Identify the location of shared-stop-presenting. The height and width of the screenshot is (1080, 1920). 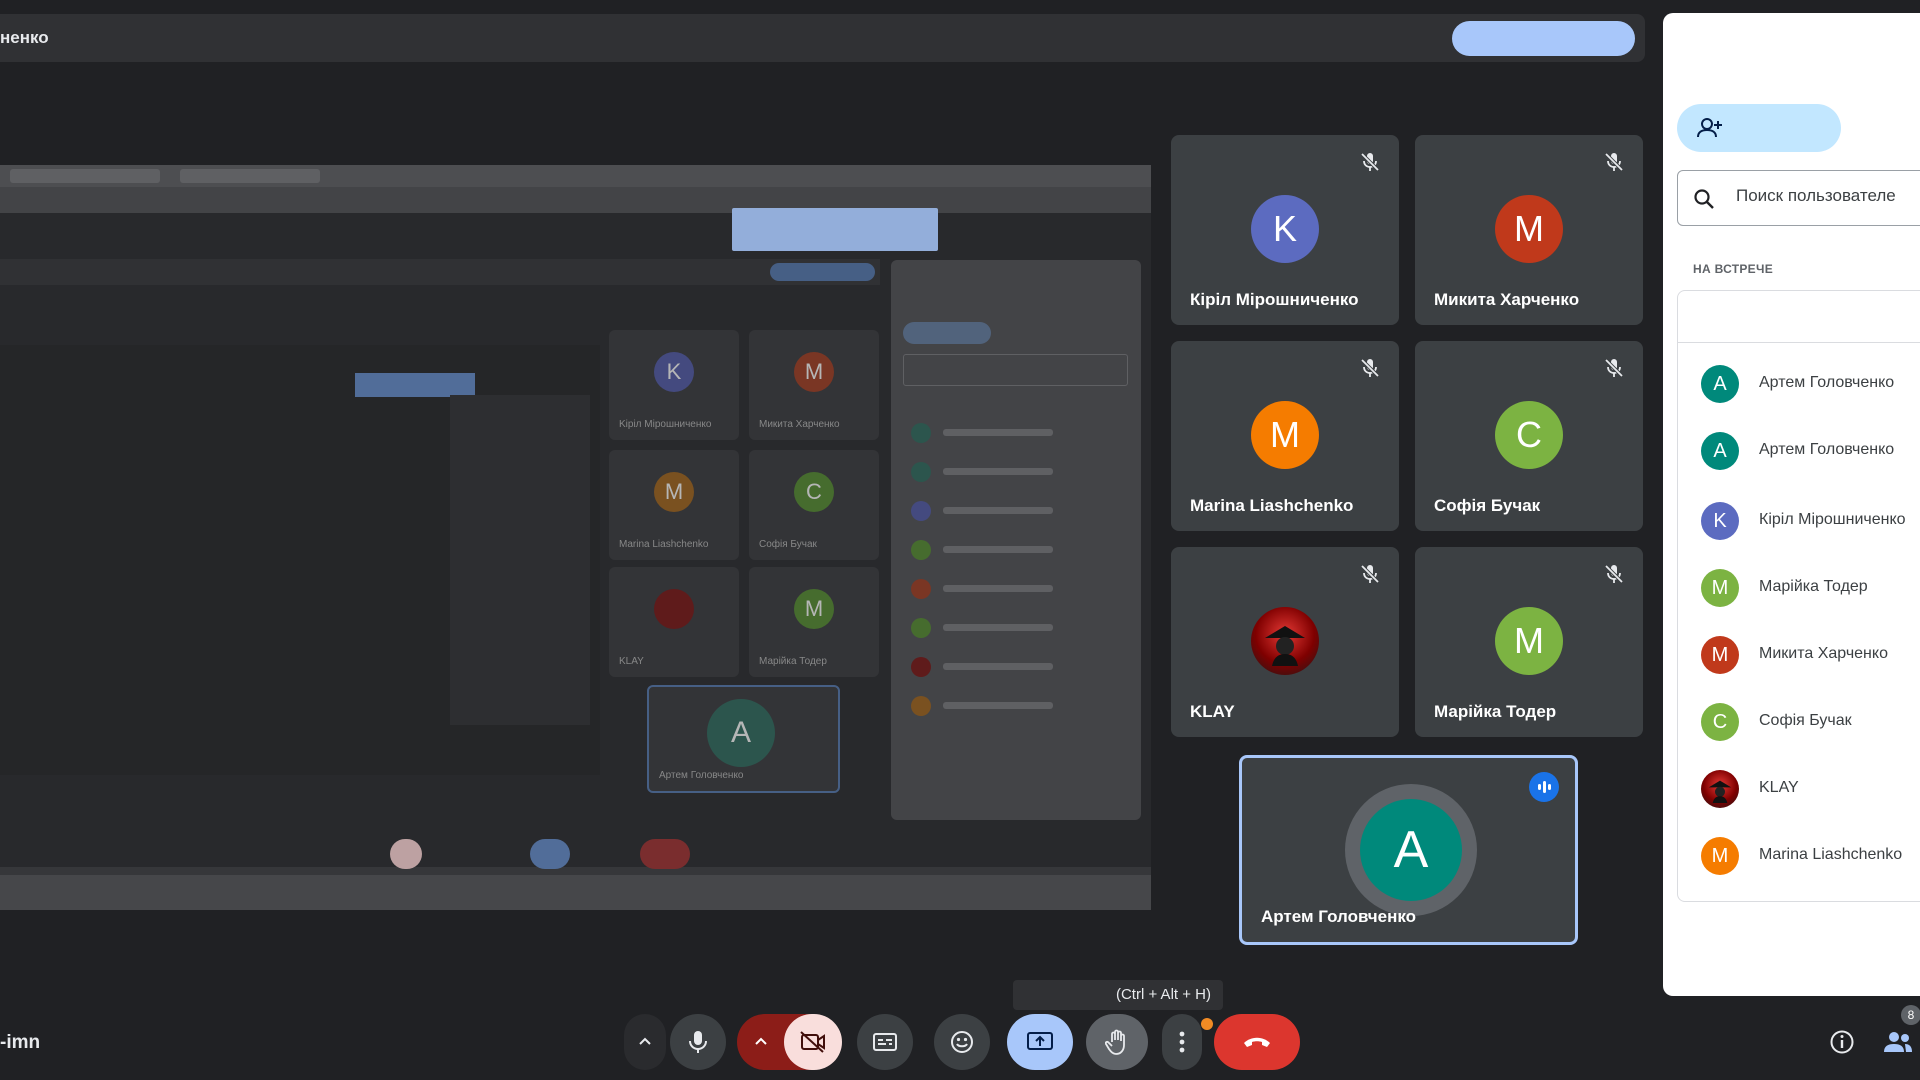
(835, 229).